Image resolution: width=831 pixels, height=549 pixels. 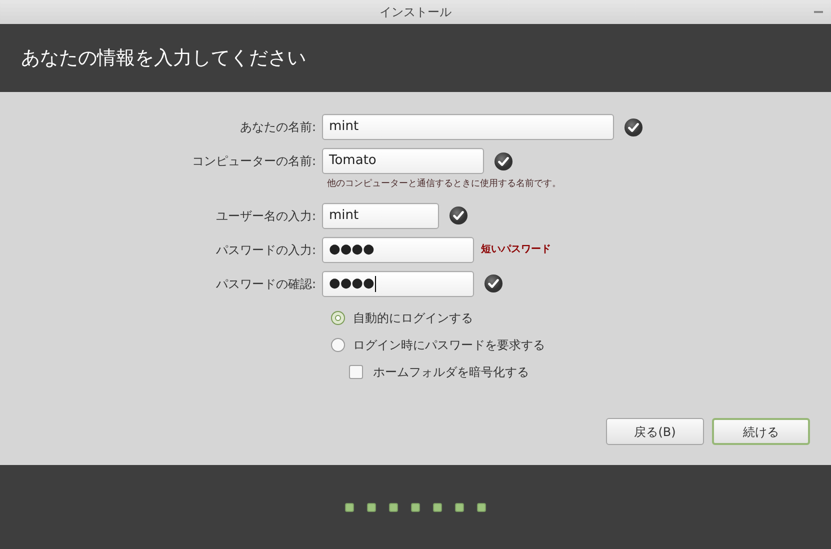 What do you see at coordinates (356, 372) in the screenshot?
I see `checkbox` at bounding box center [356, 372].